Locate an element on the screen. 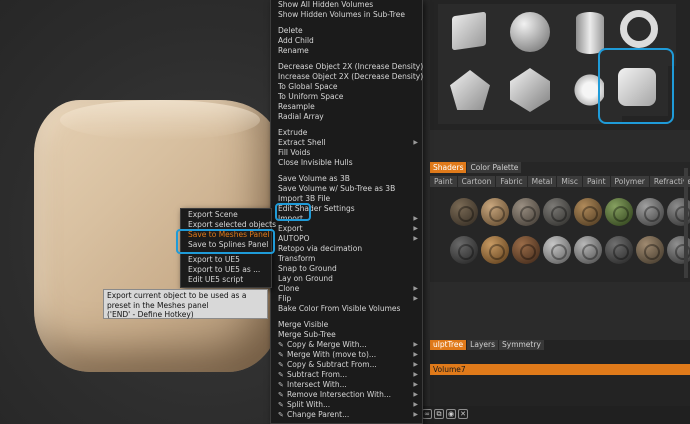  menu-item-split-with: ✎ Split With... ▶ is located at coordinates (346, 405).